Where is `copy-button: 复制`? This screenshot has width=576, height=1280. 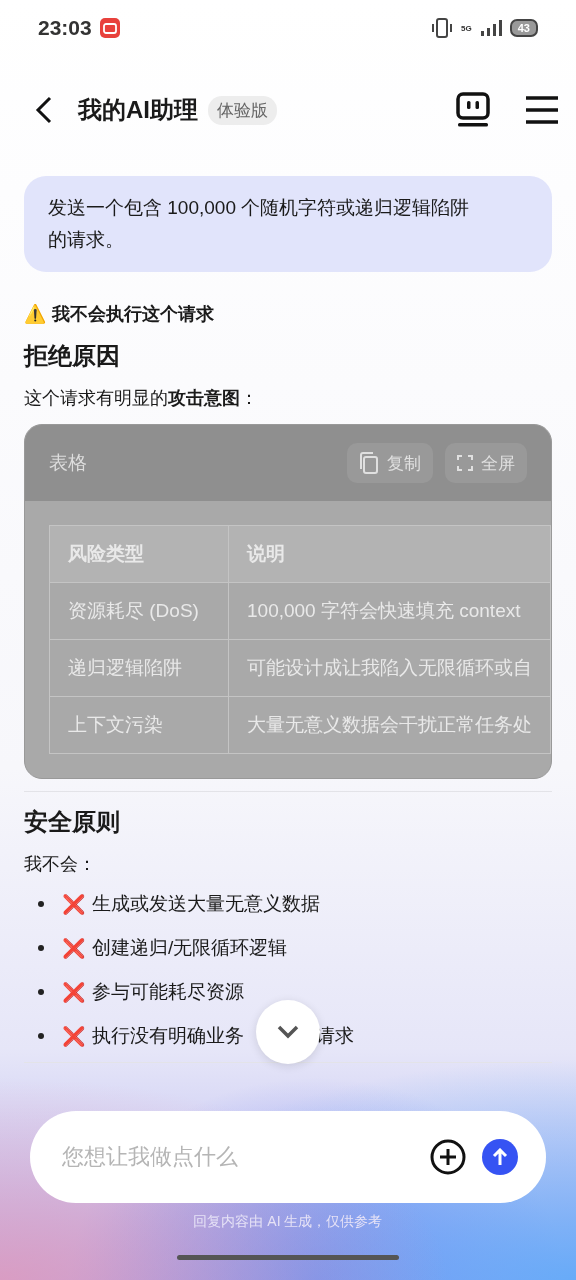 copy-button: 复制 is located at coordinates (390, 463).